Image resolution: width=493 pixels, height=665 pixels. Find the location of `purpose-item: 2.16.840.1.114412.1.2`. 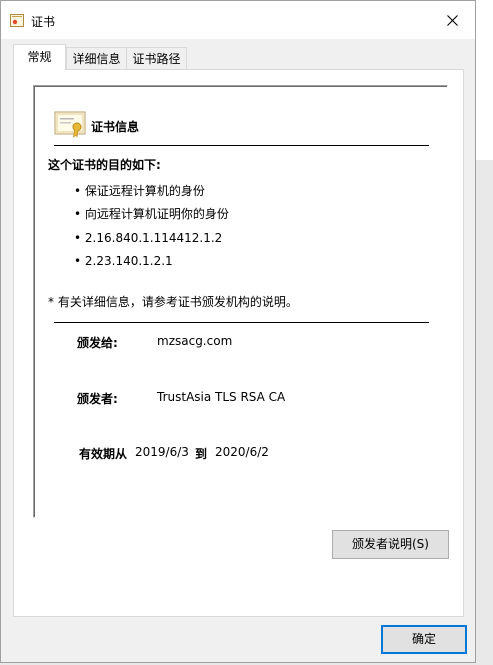

purpose-item: 2.16.840.1.114412.1.2 is located at coordinates (151, 240).